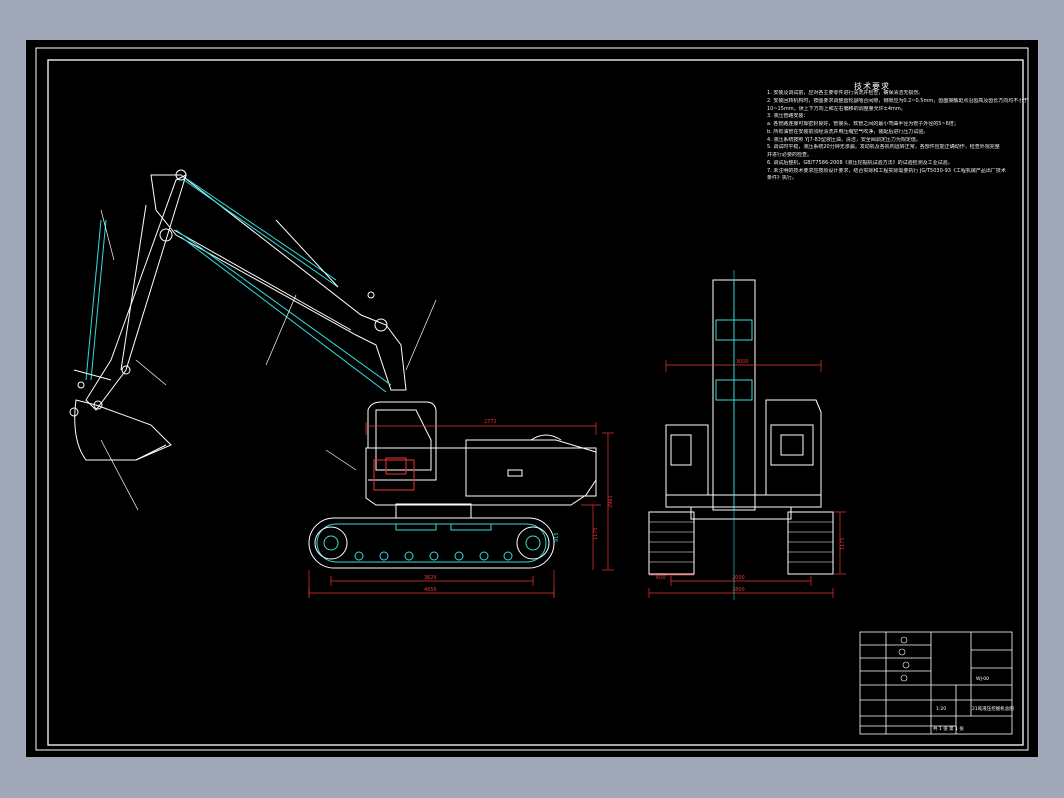  Describe the element at coordinates (836, 108) in the screenshot. I see `requirement-line: 10~15mm，误上下方向上和左右偏移的调整量允许±4mm。` at that location.